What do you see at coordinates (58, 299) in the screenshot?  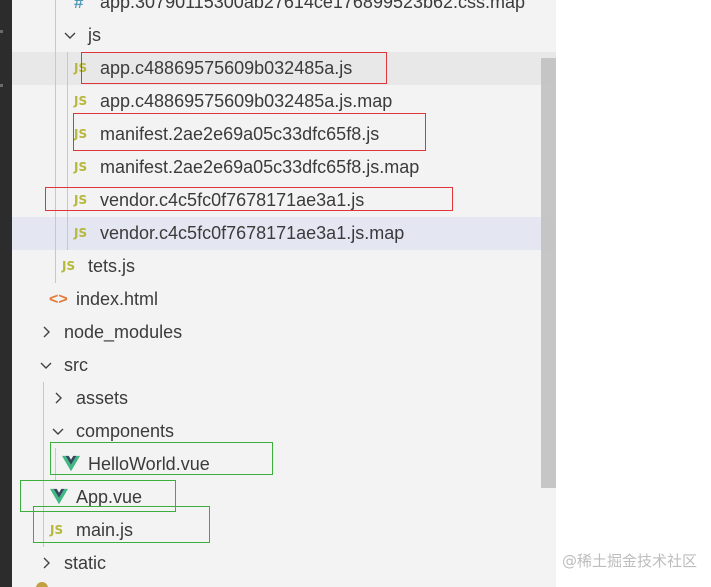 I see `html-icon: <>` at bounding box center [58, 299].